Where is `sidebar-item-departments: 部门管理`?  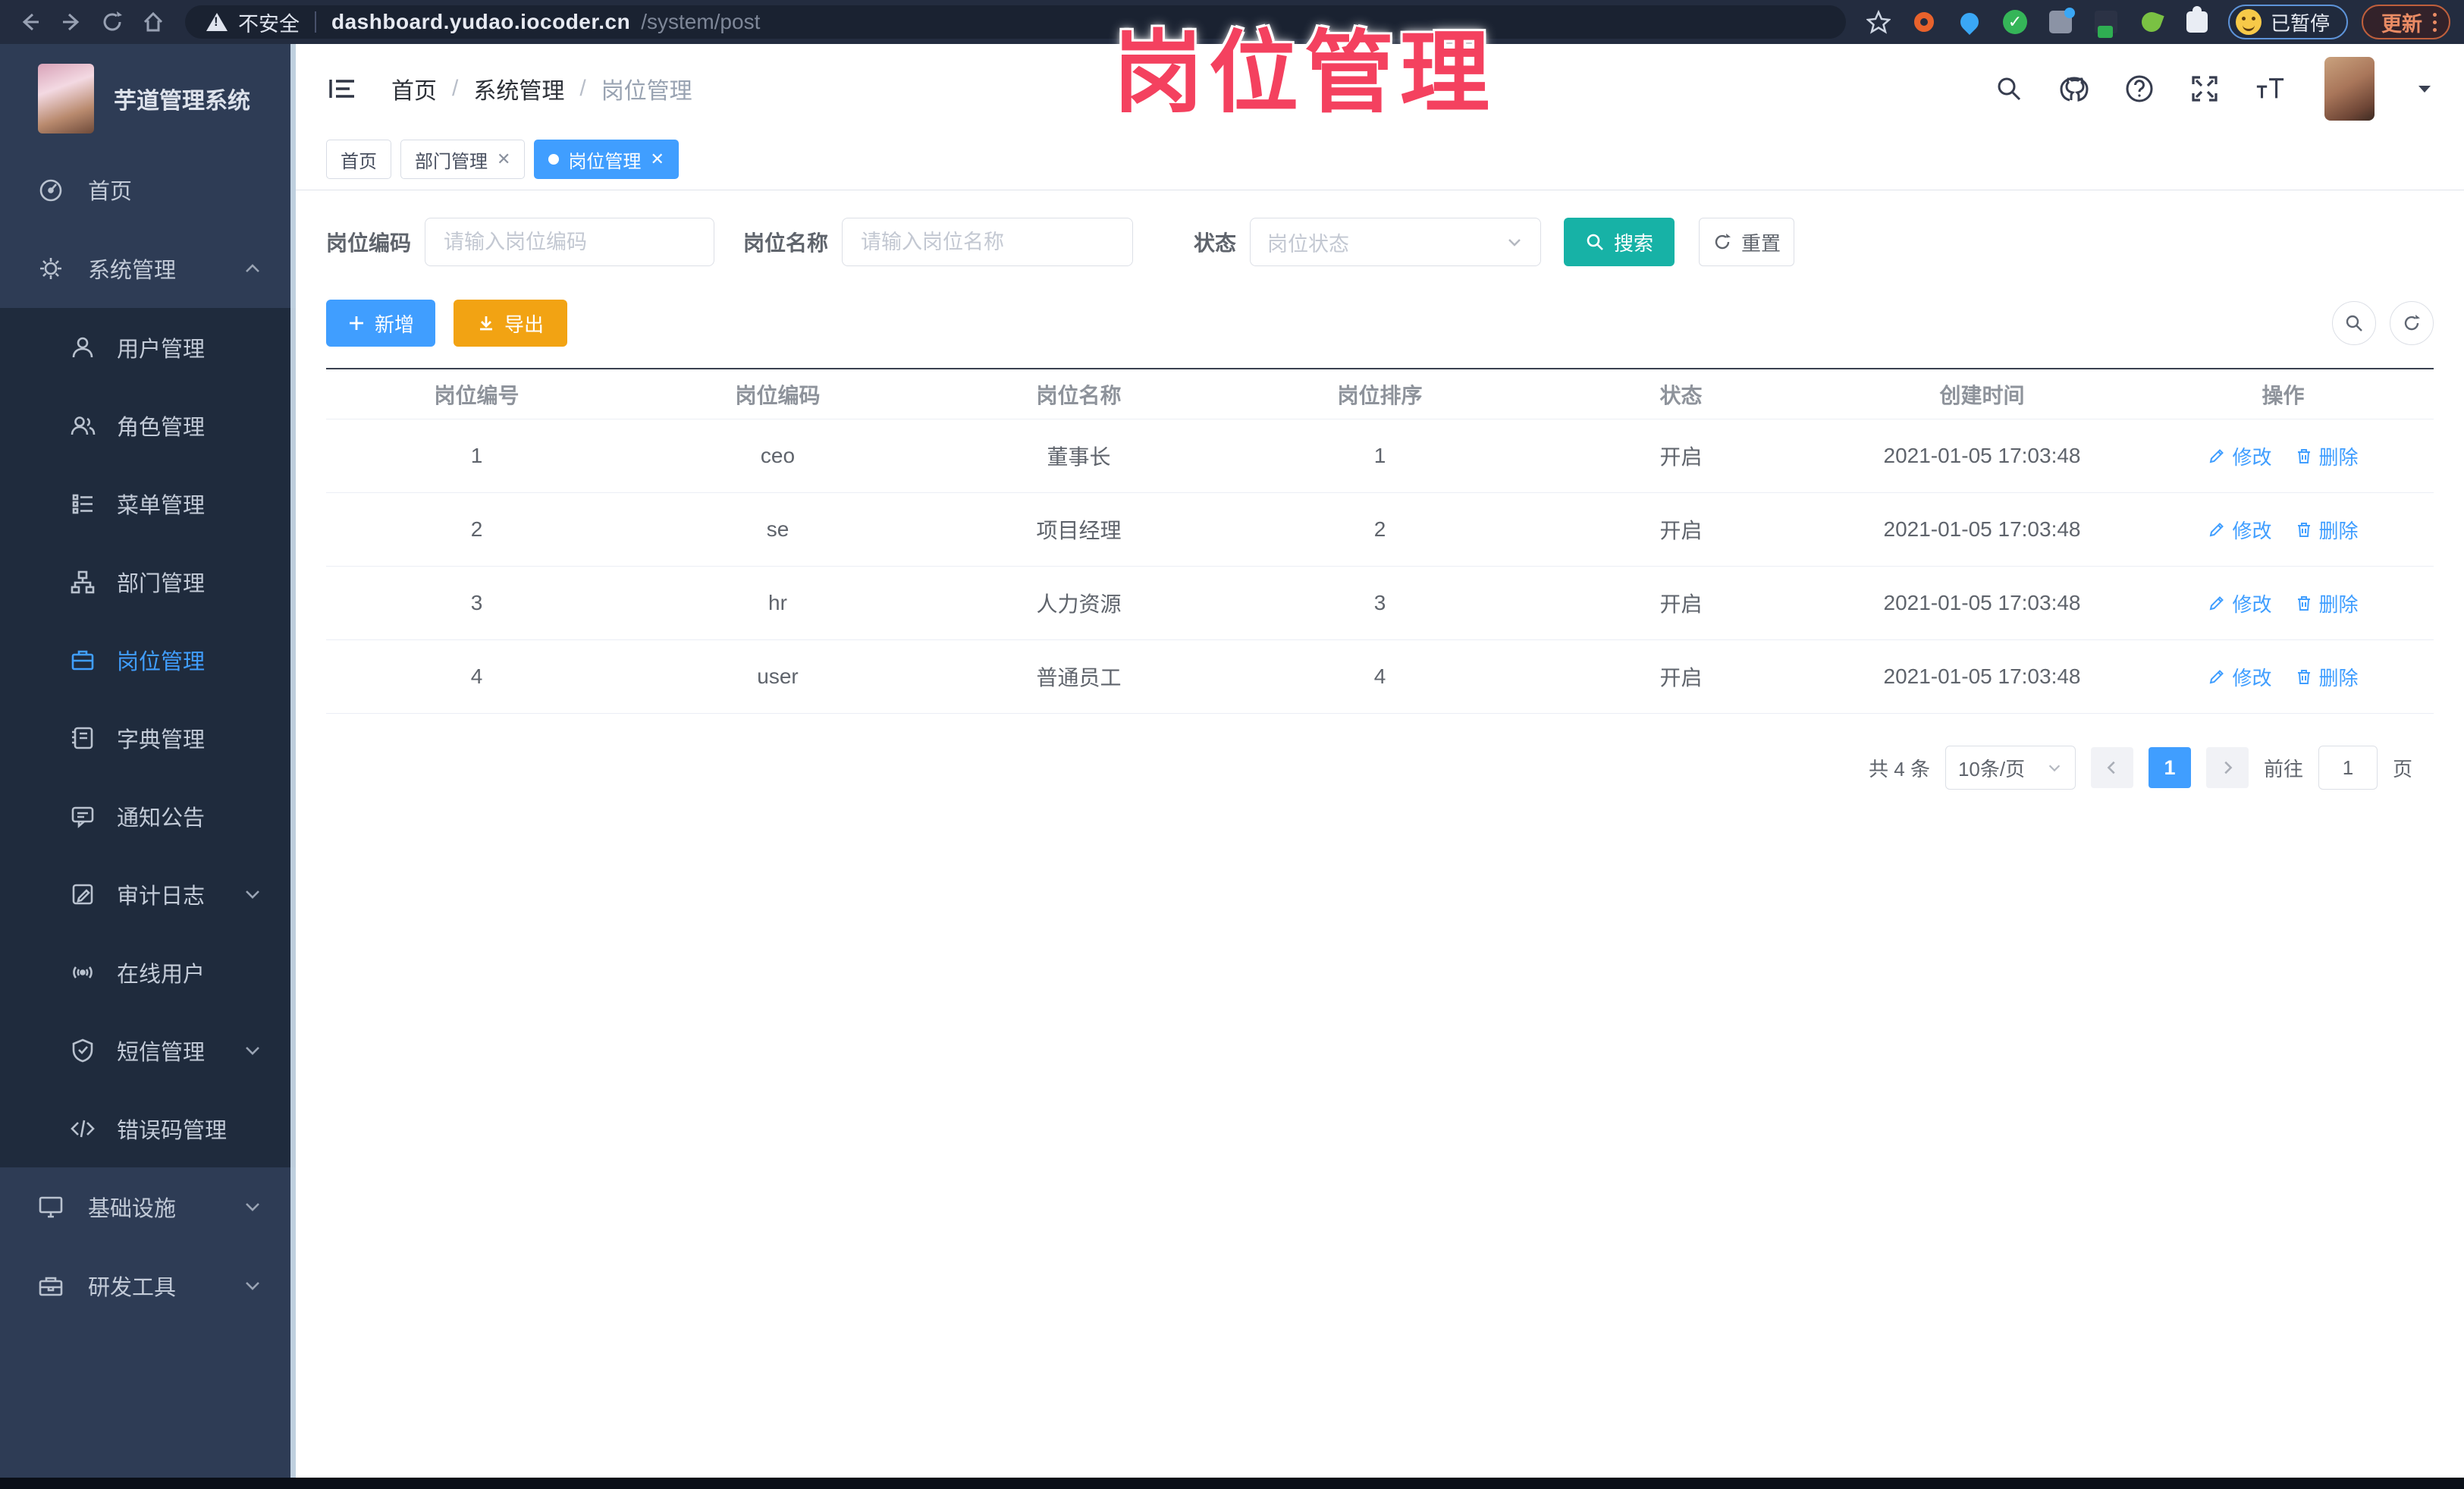 sidebar-item-departments: 部门管理 is located at coordinates (148, 581).